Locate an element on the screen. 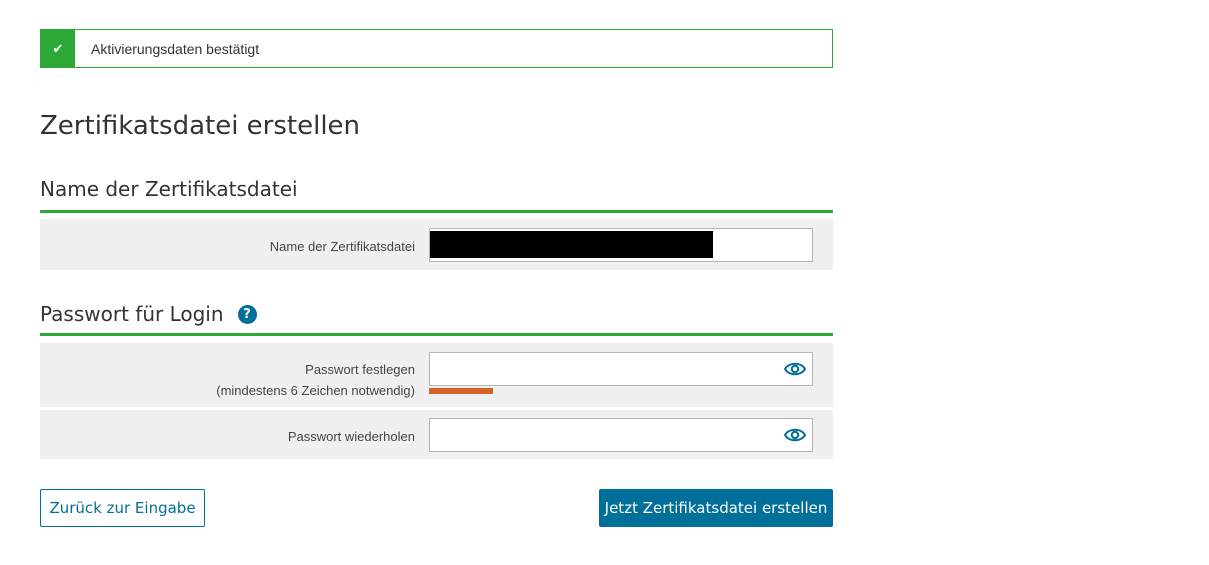 This screenshot has height=565, width=1209. alert-message: Aktivierungsdaten bestätigt is located at coordinates (175, 48).